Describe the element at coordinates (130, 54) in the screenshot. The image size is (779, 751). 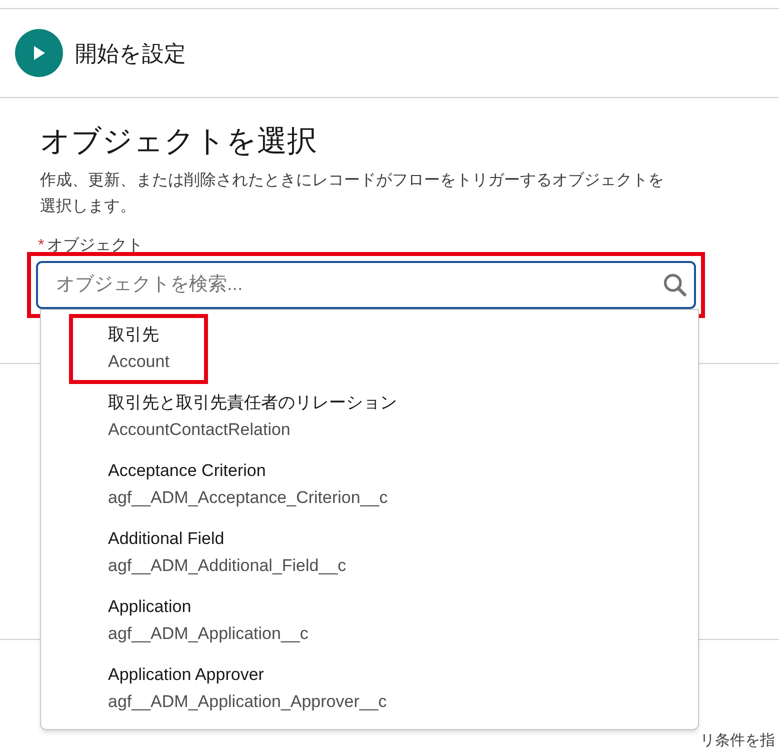
I see `header-title: 開始を設定` at that location.